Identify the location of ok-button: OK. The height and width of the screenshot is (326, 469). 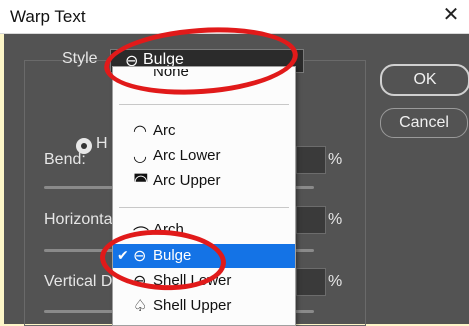
(424, 80).